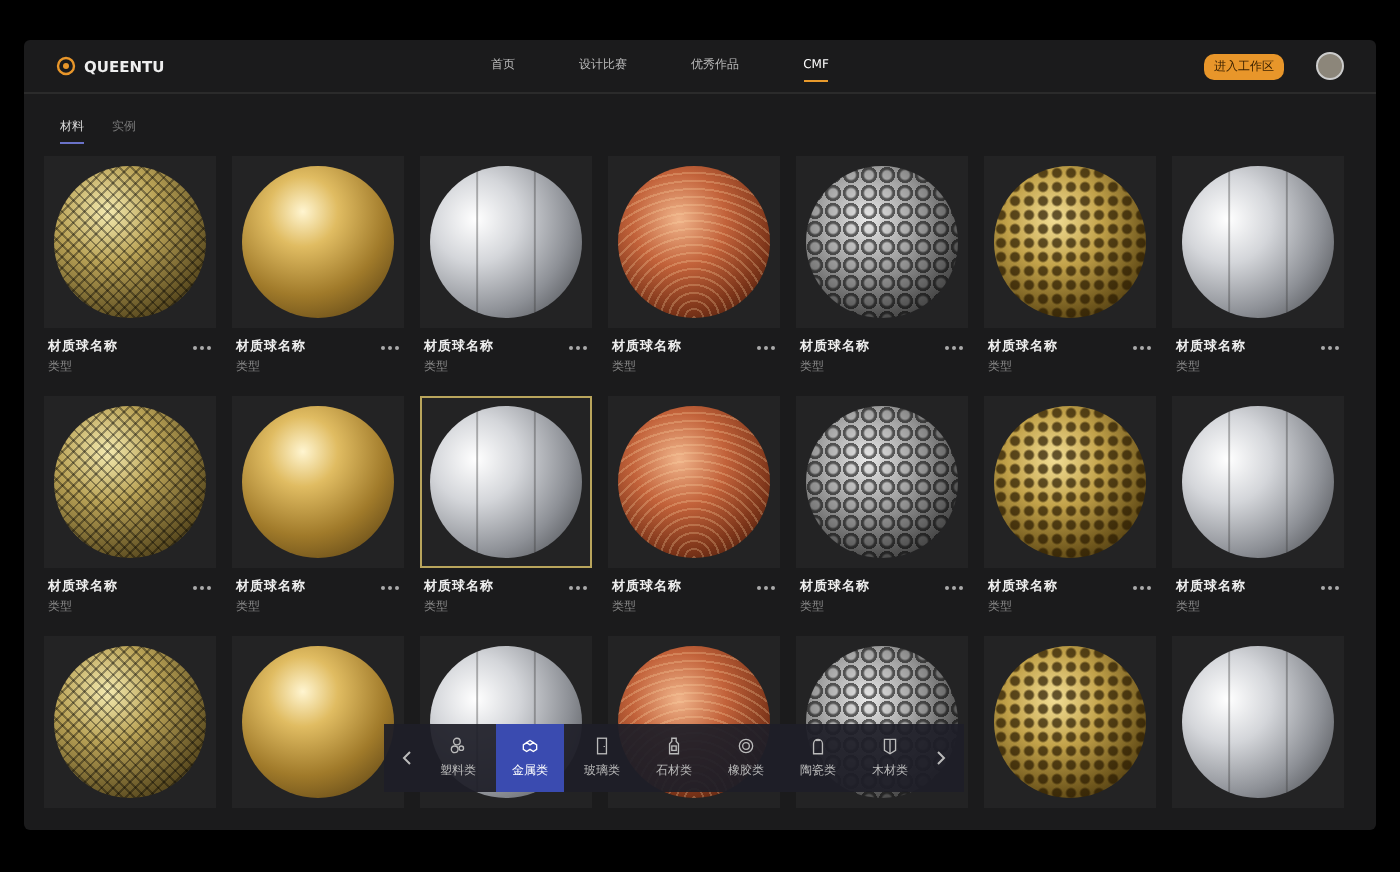 The image size is (1400, 872). What do you see at coordinates (818, 746) in the screenshot?
I see `pot-icon` at bounding box center [818, 746].